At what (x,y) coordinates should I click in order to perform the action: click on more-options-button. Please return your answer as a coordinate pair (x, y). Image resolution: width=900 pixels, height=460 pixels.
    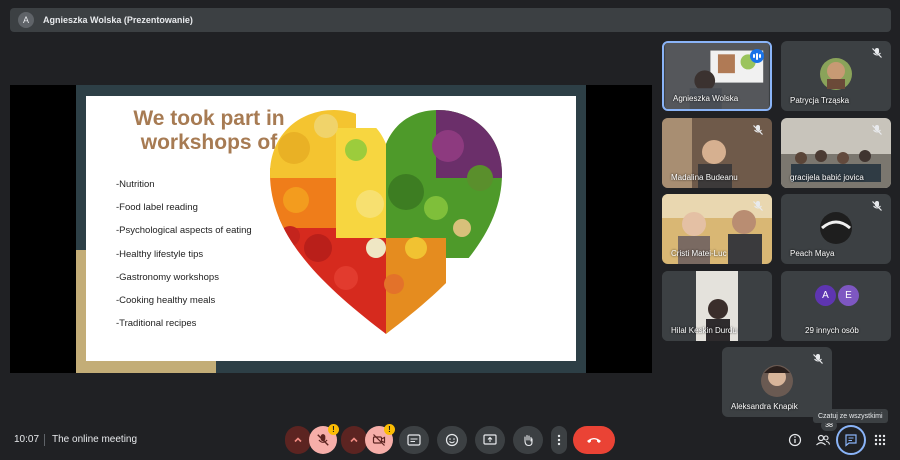
    Looking at the image, I should click on (559, 440).